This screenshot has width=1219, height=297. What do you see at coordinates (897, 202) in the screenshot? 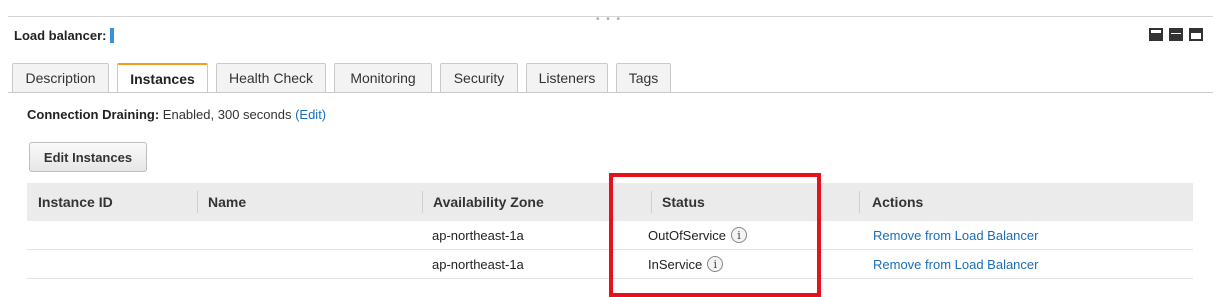
I see `column-header-actions: Actions` at bounding box center [897, 202].